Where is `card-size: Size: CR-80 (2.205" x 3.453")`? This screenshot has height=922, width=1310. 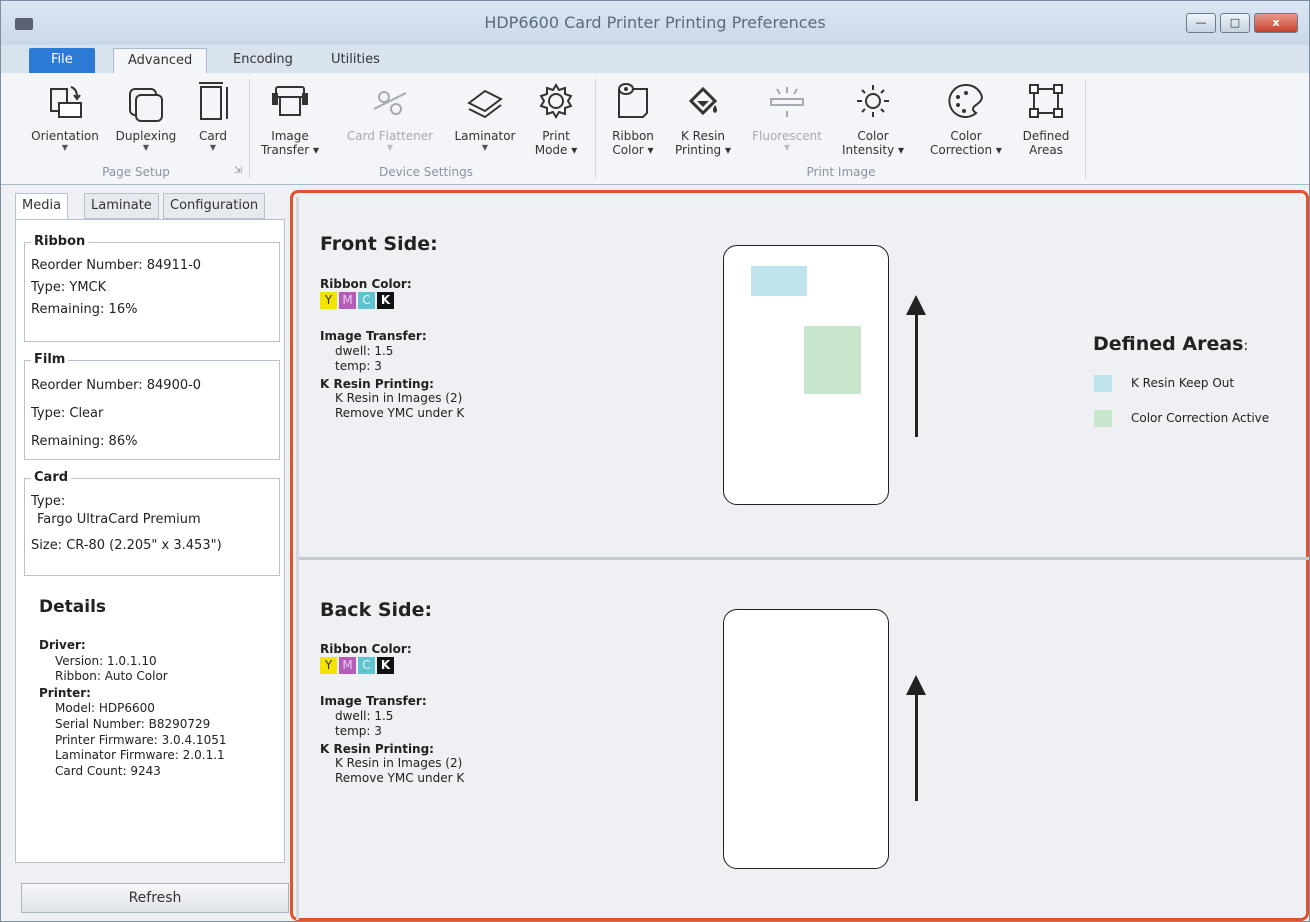 card-size: Size: CR-80 (2.205" x 3.453") is located at coordinates (126, 545).